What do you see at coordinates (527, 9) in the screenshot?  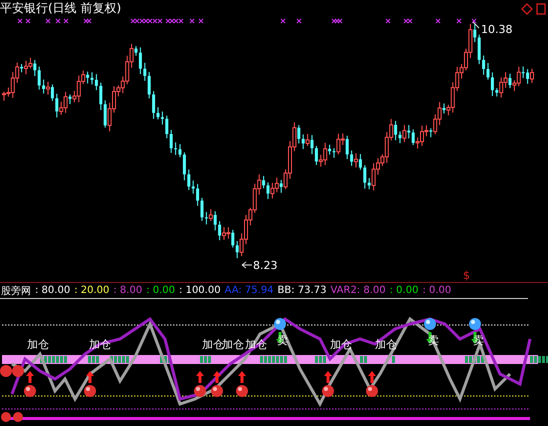 I see `diamond-icon` at bounding box center [527, 9].